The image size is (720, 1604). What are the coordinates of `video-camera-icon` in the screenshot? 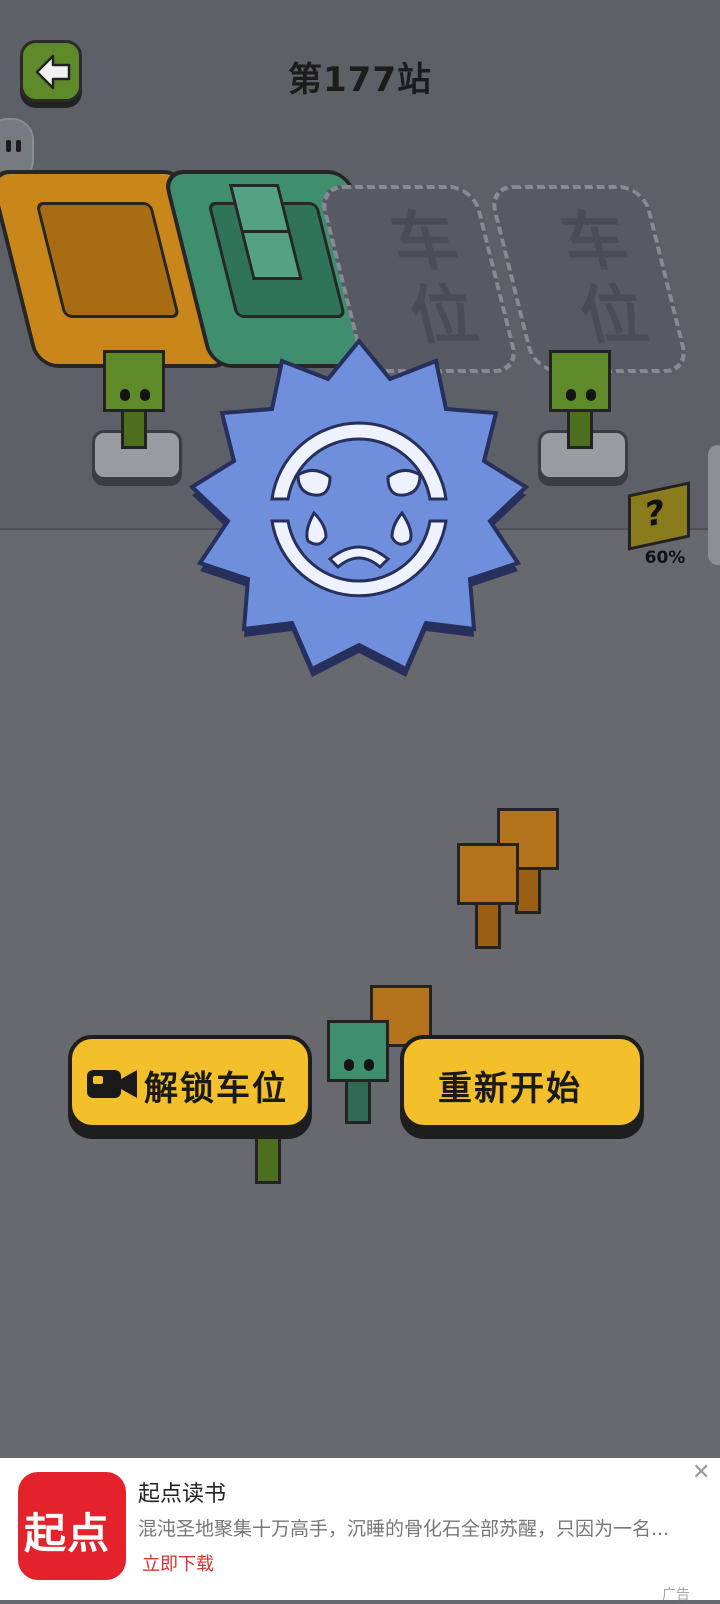 It's located at (112, 1084).